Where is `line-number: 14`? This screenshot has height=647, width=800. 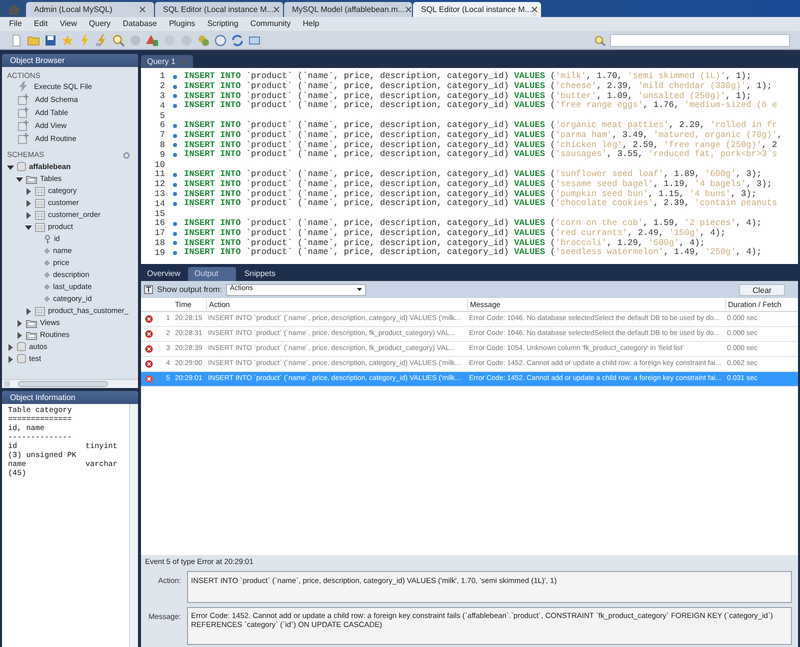
line-number: 14 is located at coordinates (159, 204).